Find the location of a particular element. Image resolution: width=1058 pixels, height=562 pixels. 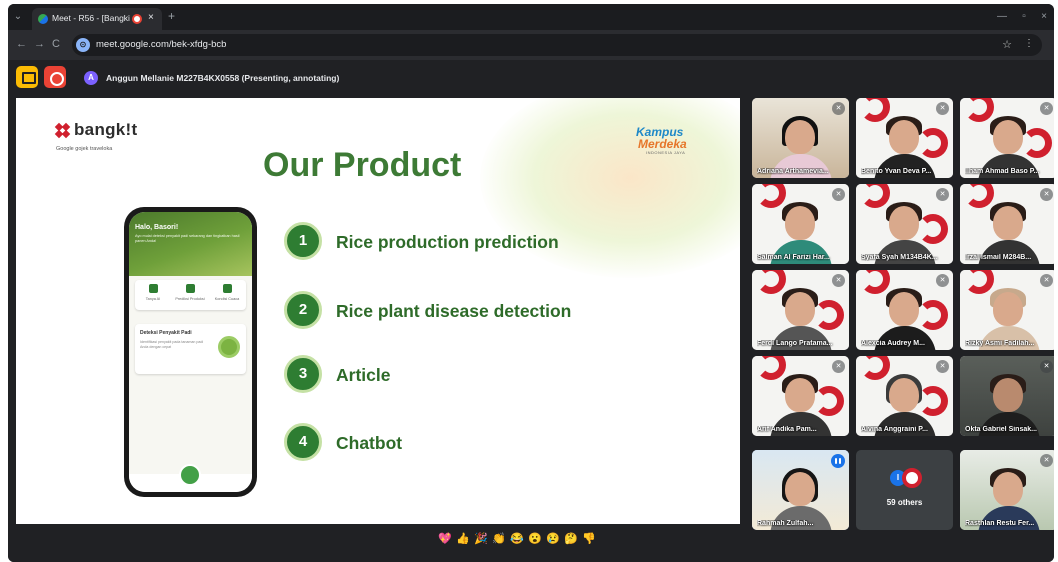

window-maximize-button: ▫ is located at coordinates (1024, 17).